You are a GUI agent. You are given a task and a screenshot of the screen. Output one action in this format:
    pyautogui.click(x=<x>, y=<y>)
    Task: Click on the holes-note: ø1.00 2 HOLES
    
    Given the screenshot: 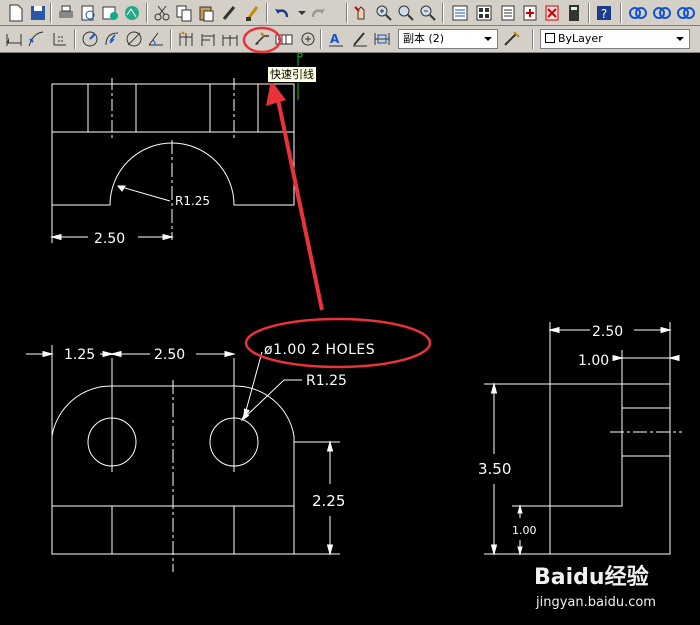 What is the action you would take?
    pyautogui.click(x=319, y=350)
    